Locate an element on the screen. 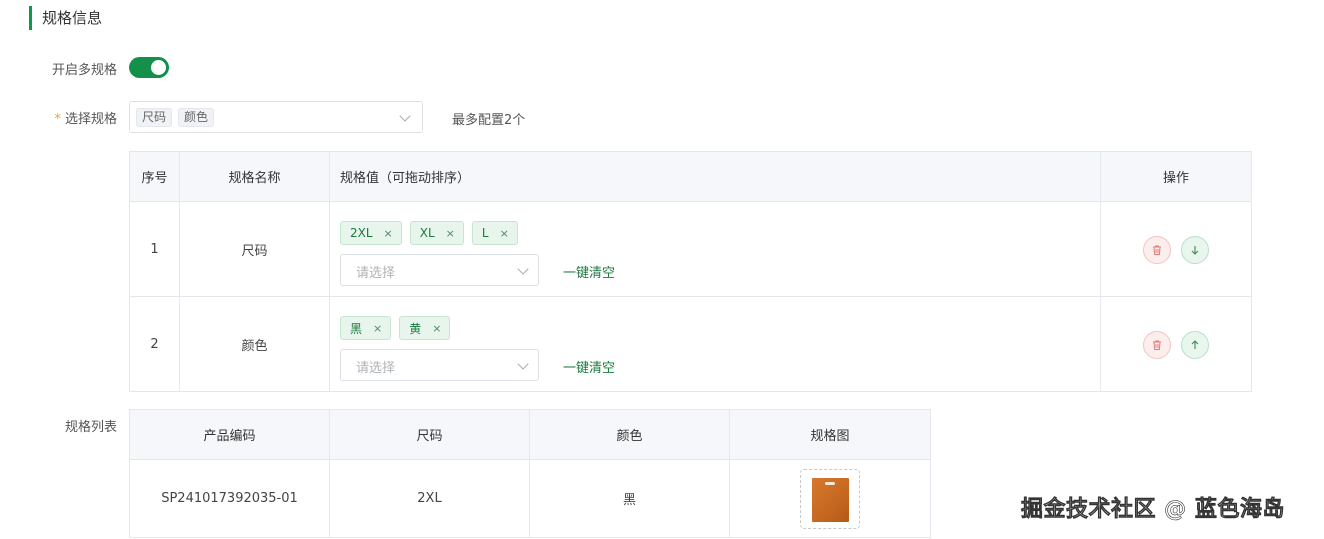 The width and height of the screenshot is (1324, 539). multi-spec-toggle is located at coordinates (149, 67).